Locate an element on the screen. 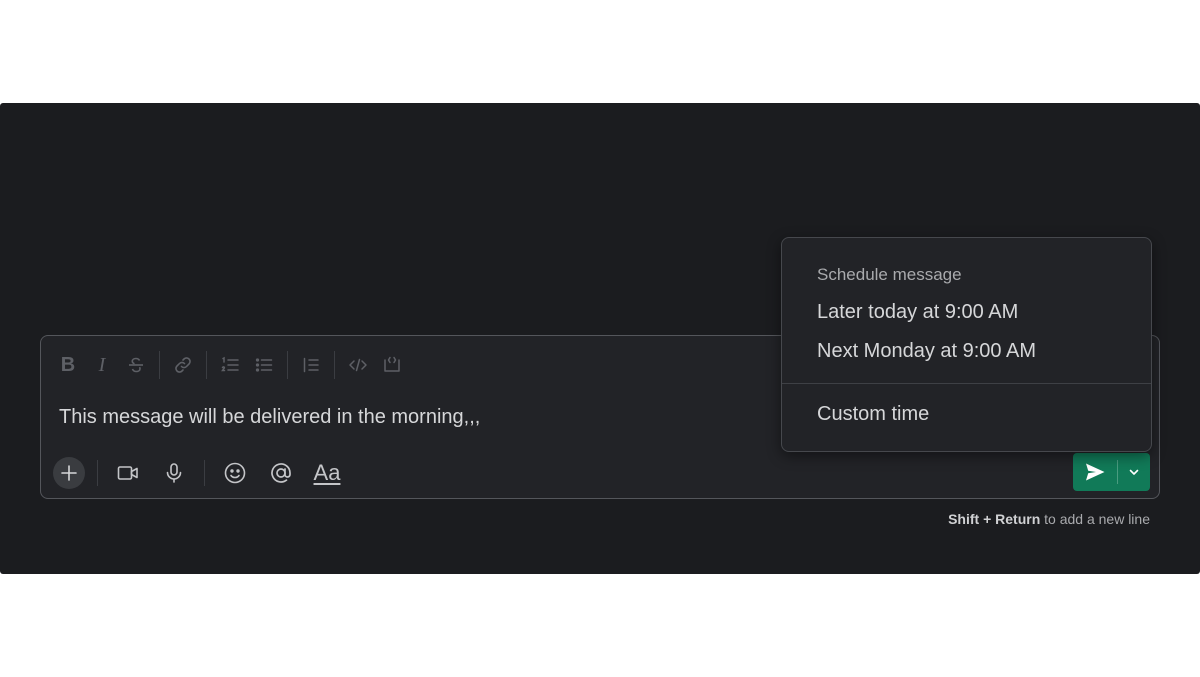 This screenshot has width=1200, height=677. bullet-list-button is located at coordinates (264, 365).